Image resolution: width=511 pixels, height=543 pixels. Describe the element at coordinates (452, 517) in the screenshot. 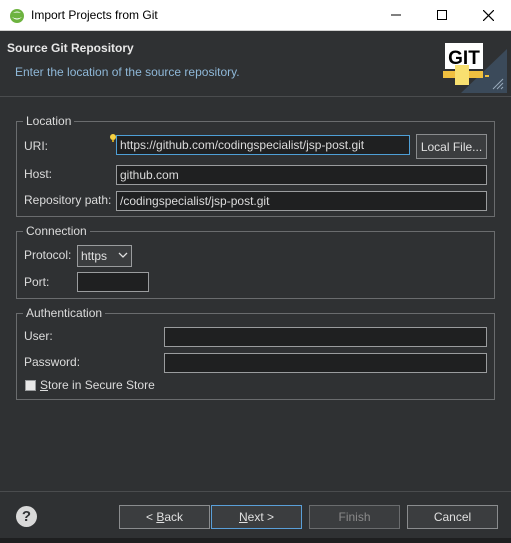

I see `cancel-button: Cancel` at that location.